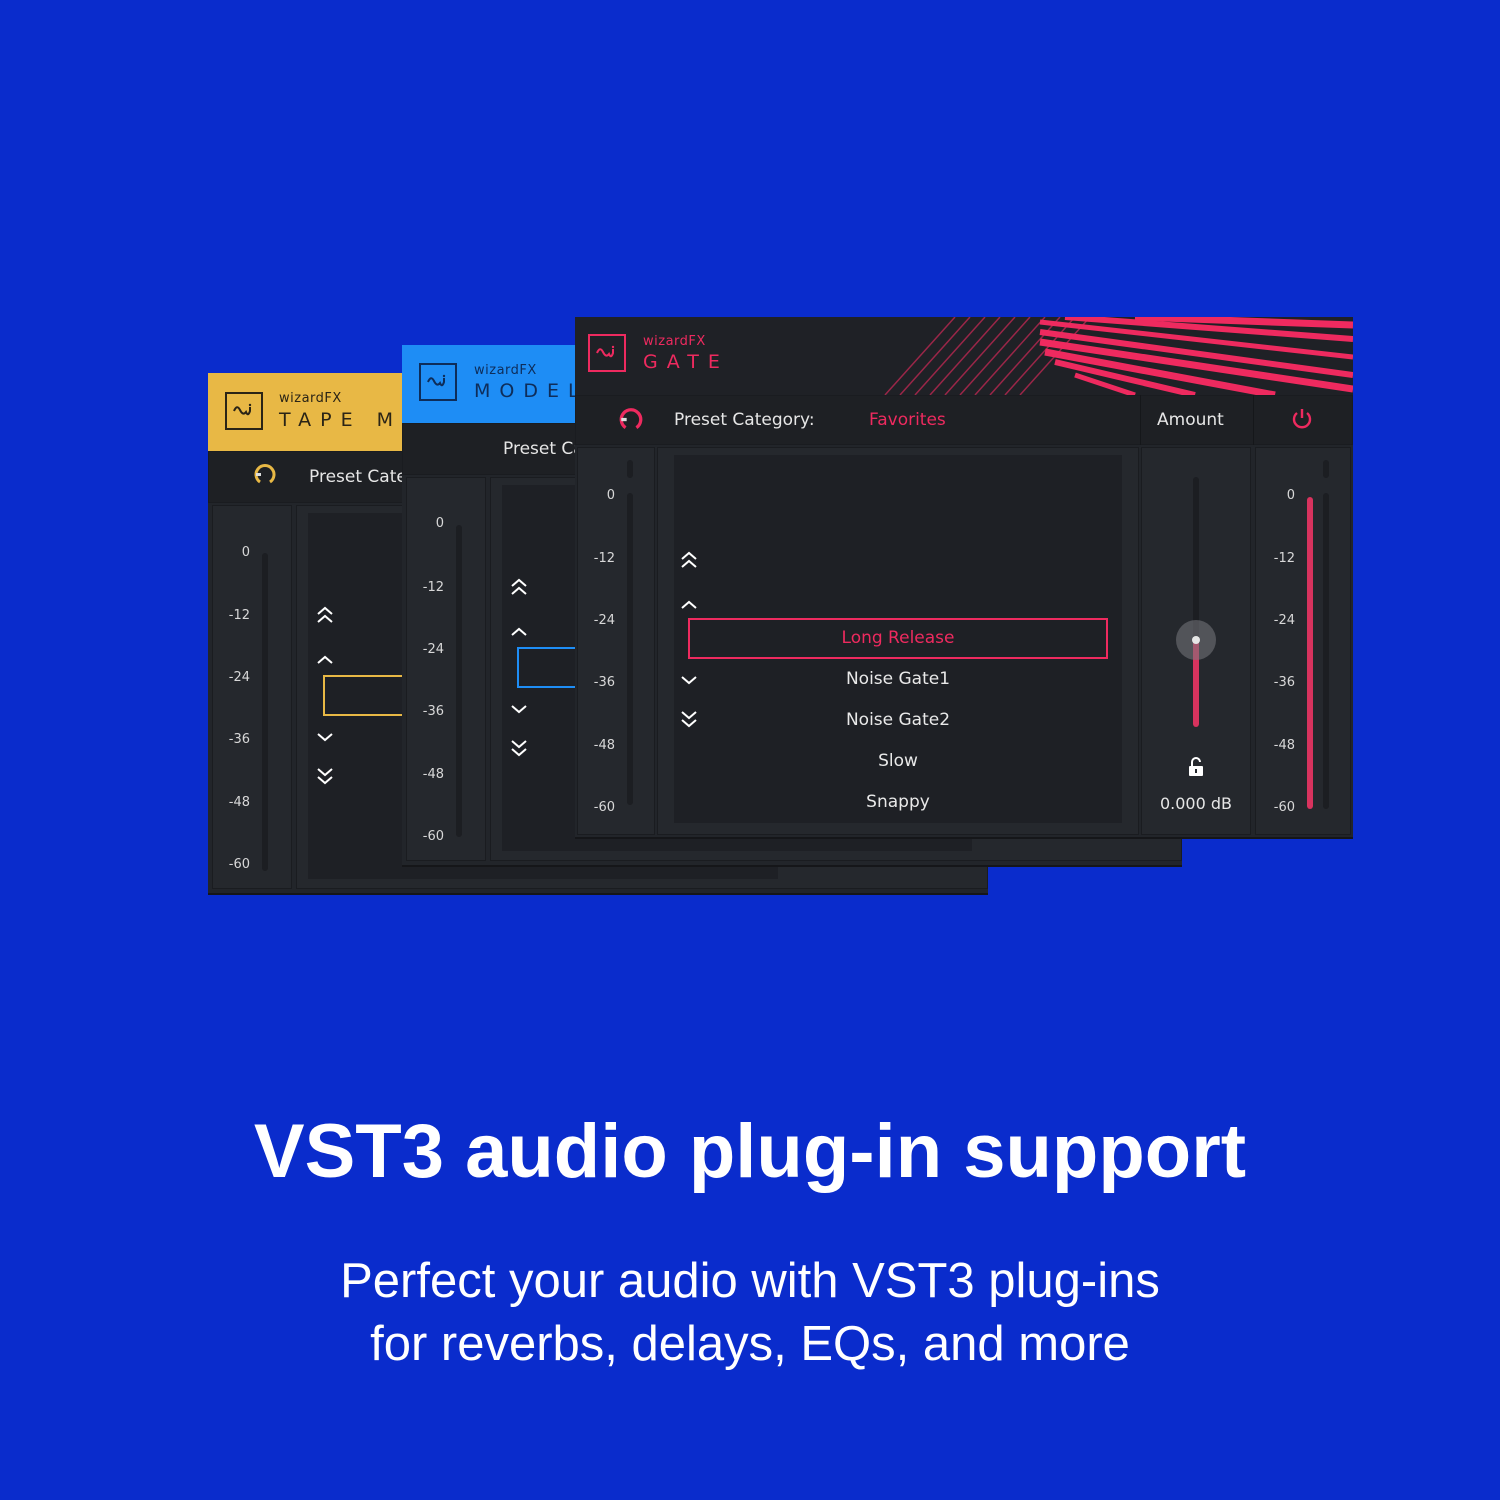  I want to click on input-meter-track, so click(630, 649).